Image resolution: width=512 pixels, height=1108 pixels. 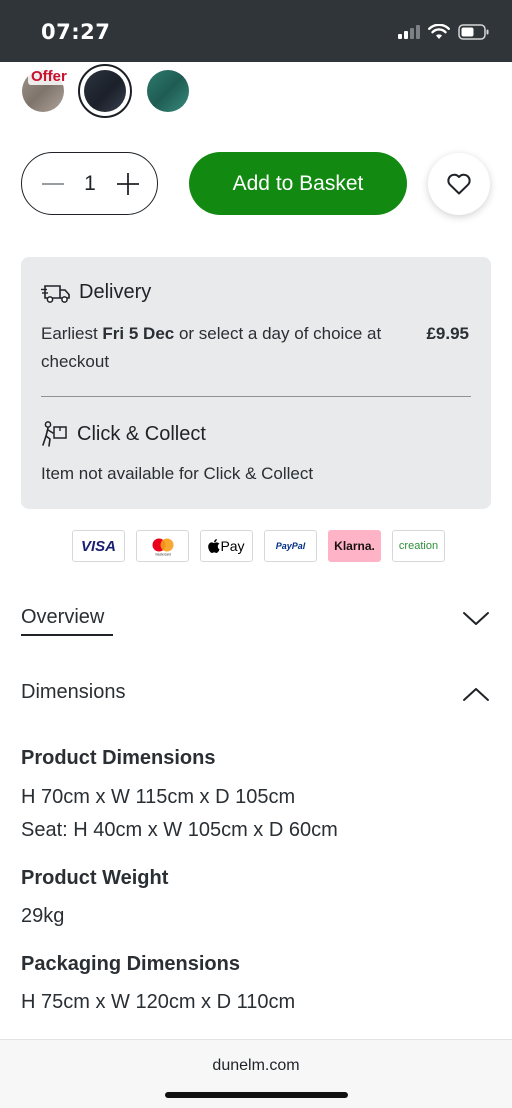 I want to click on product-weight-heading: Product Weight, so click(x=95, y=878).